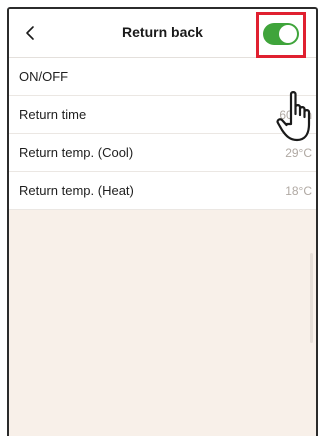 The height and width of the screenshot is (436, 326). What do you see at coordinates (76, 152) in the screenshot?
I see `return-temp-cool-label: Return temp. (Cool)` at bounding box center [76, 152].